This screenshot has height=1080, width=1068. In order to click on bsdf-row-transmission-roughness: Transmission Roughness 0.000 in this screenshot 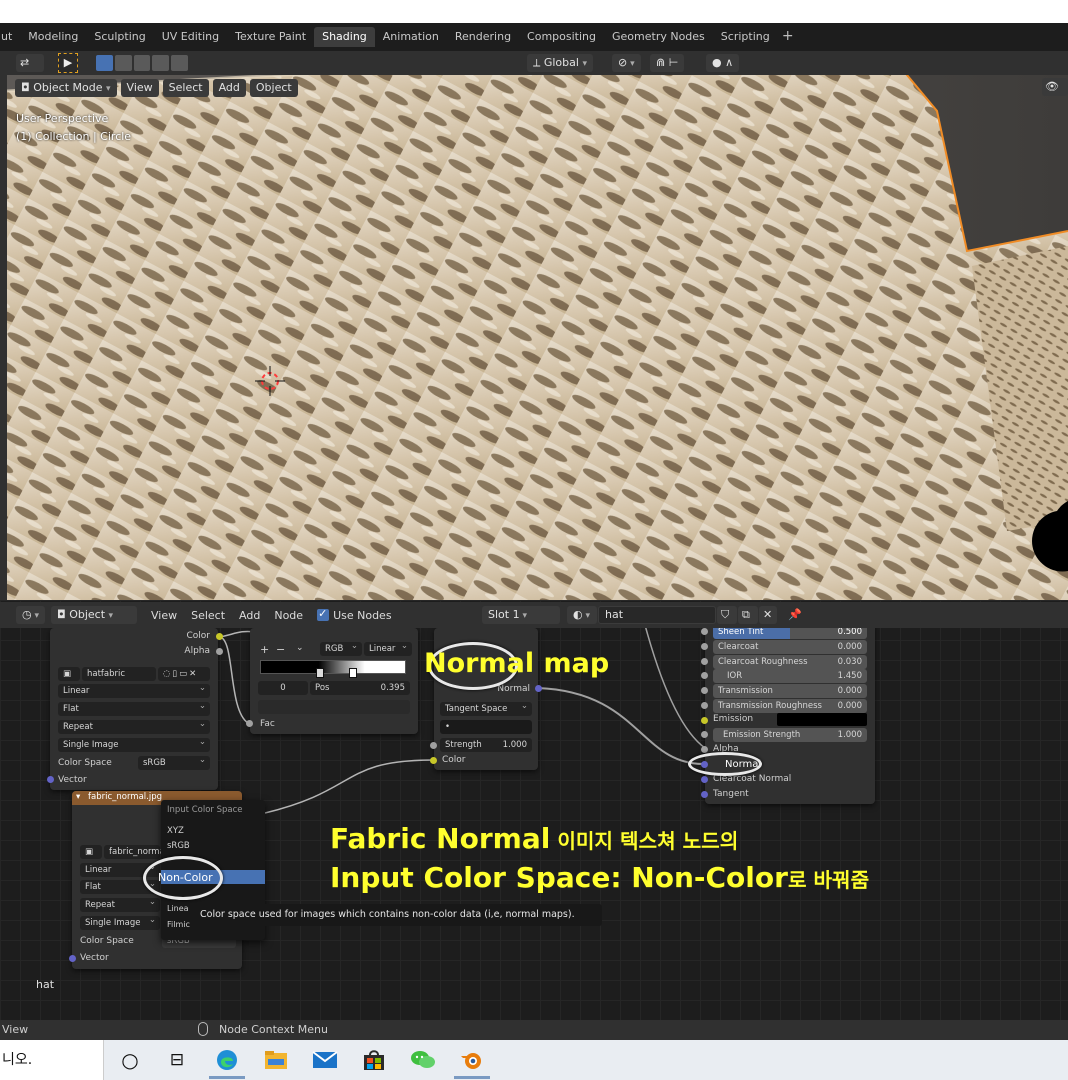, I will do `click(790, 706)`.